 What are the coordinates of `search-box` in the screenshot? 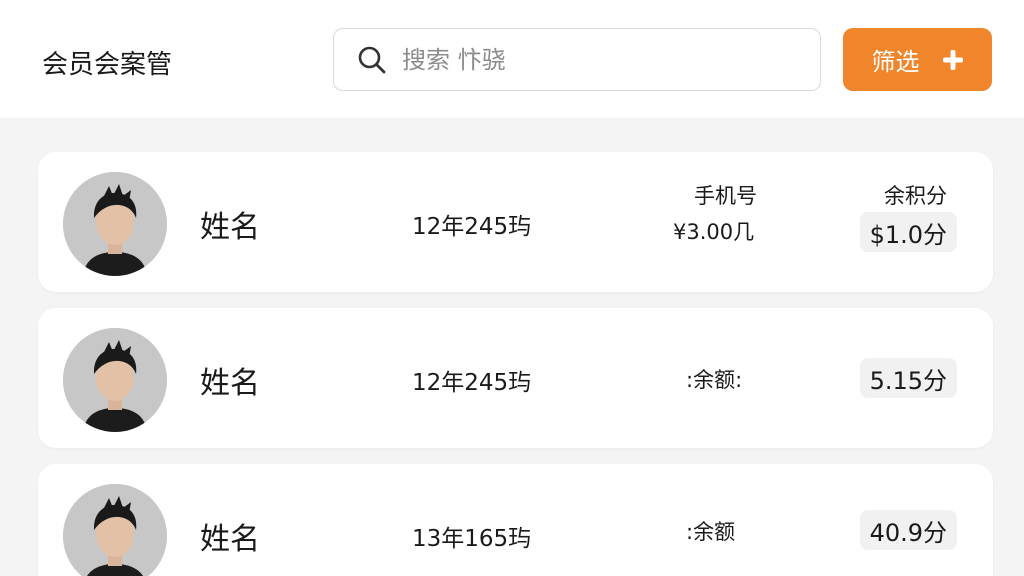 It's located at (577, 59).